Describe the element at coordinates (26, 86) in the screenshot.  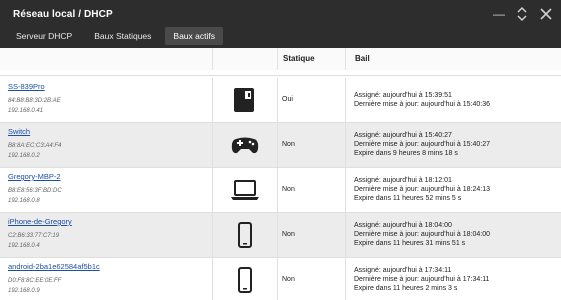
I see `device-name-link: SS-839Pro` at that location.